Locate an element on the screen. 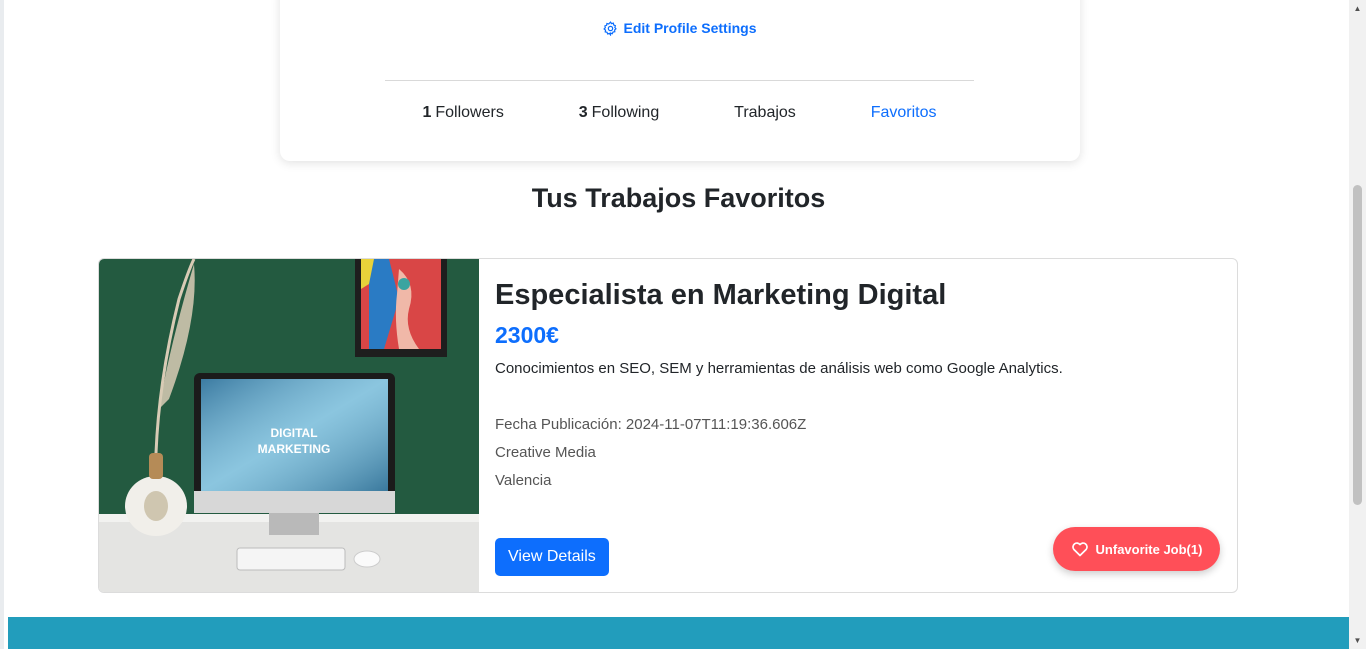 The width and height of the screenshot is (1366, 649). scroll-down-arrow-icon: ▼ is located at coordinates (1357, 640).